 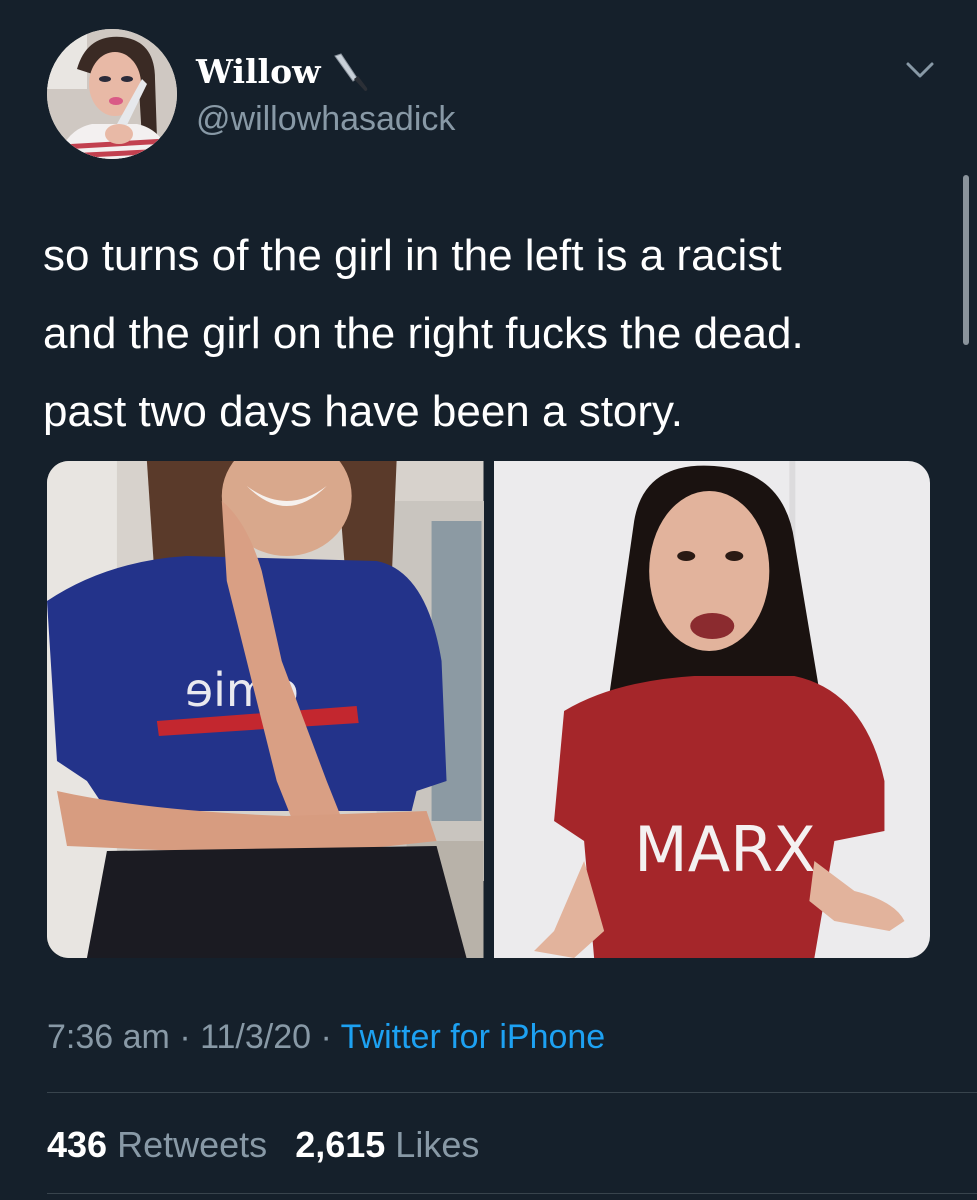 I want to click on right-shirt-text: MARX, so click(x=725, y=849).